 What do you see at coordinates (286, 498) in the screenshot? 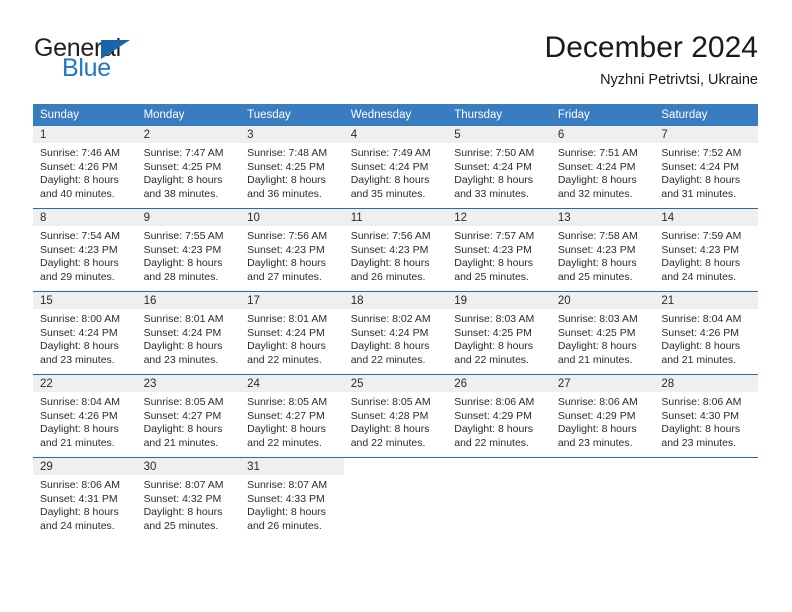
I see `sunset-text: Sunset: 4:33 PM` at bounding box center [286, 498].